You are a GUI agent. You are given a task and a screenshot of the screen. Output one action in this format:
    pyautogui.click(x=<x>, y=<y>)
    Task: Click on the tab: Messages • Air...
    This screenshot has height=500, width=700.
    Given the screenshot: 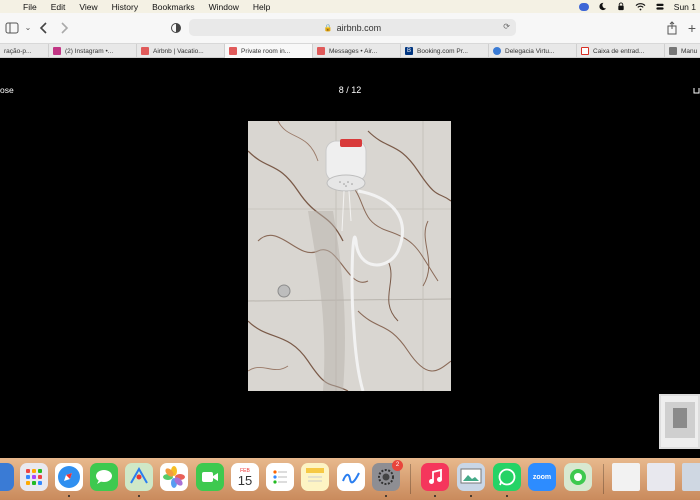 What is the action you would take?
    pyautogui.click(x=356, y=51)
    